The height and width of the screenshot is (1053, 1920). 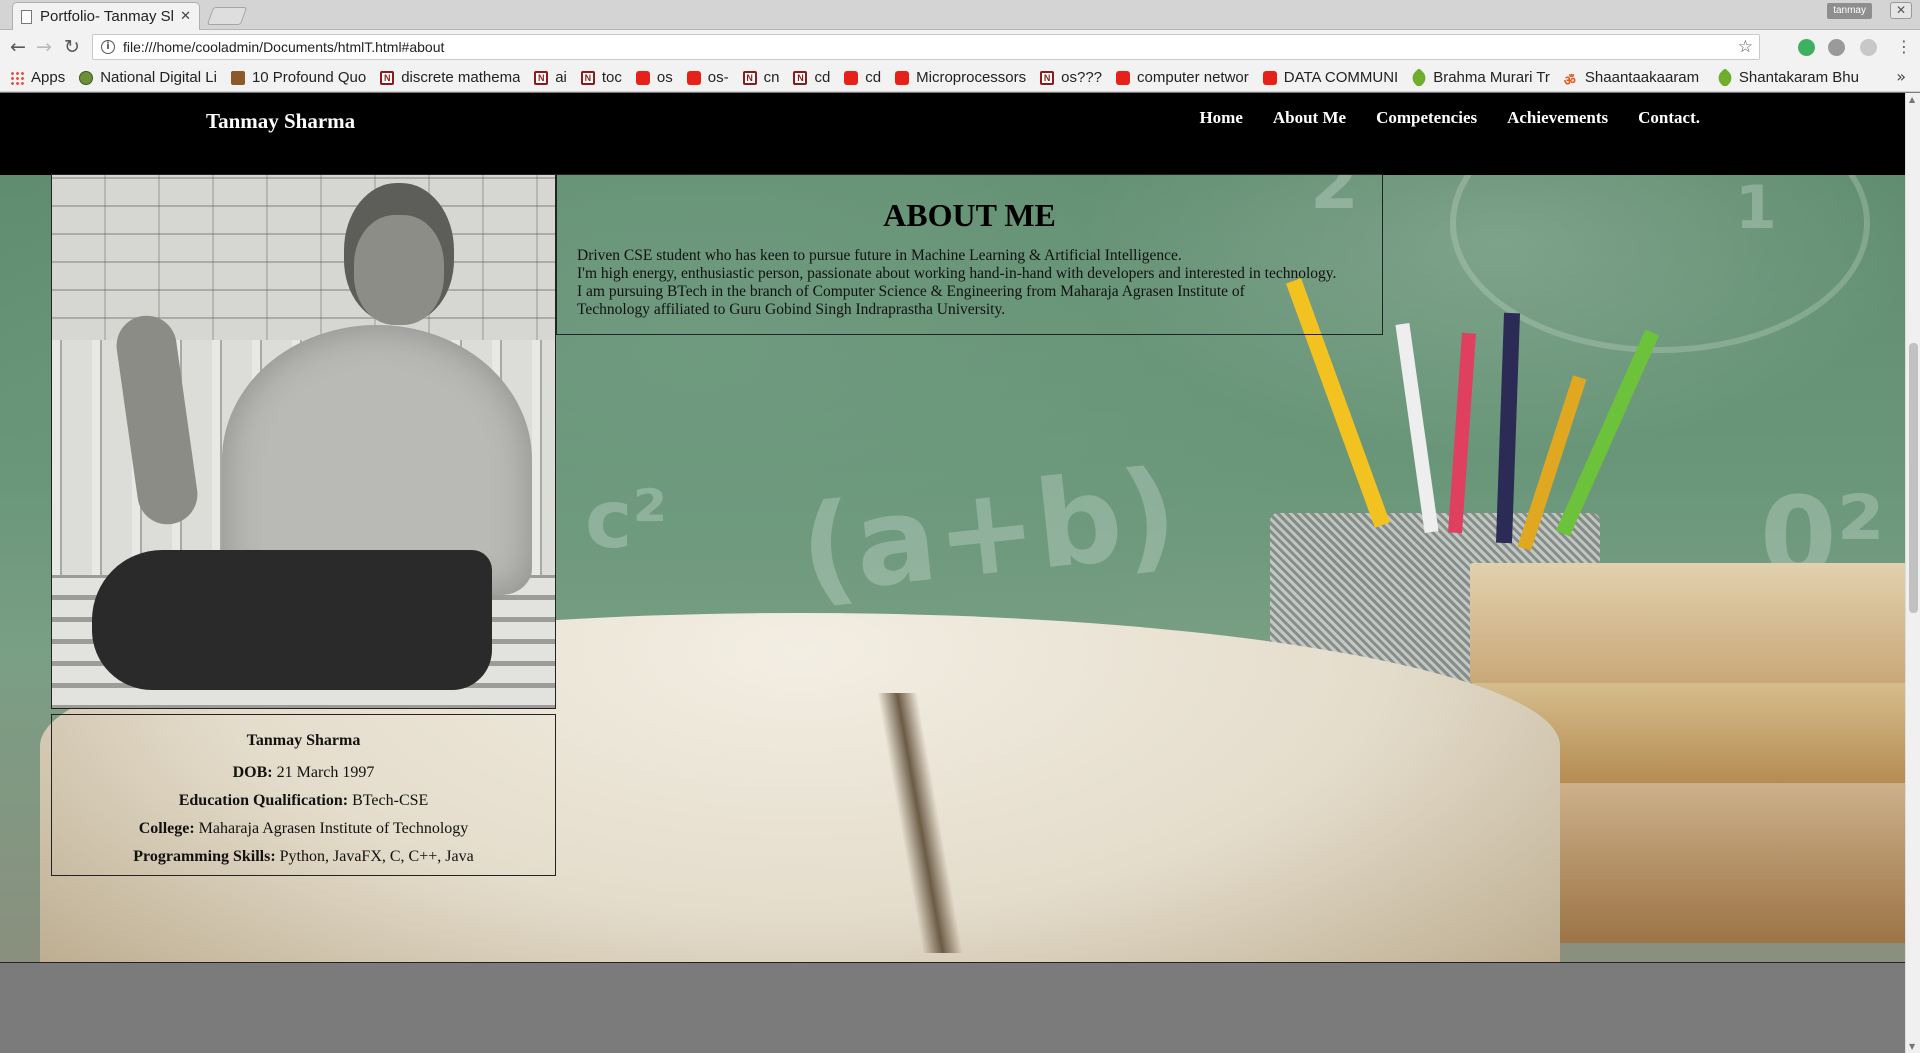 I want to click on bookmark-item: National Digital Li, so click(x=148, y=77).